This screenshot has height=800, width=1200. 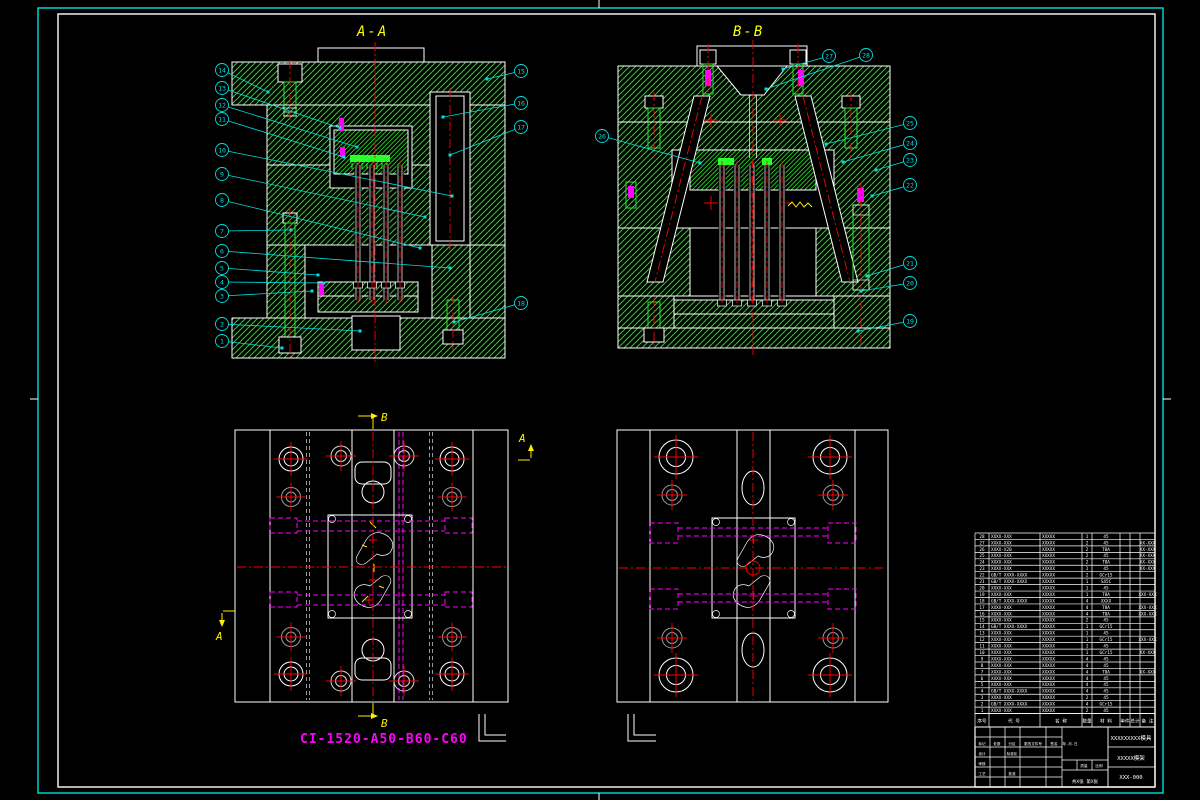 What do you see at coordinates (384, 417) in the screenshot?
I see `mark-letter: B` at bounding box center [384, 417].